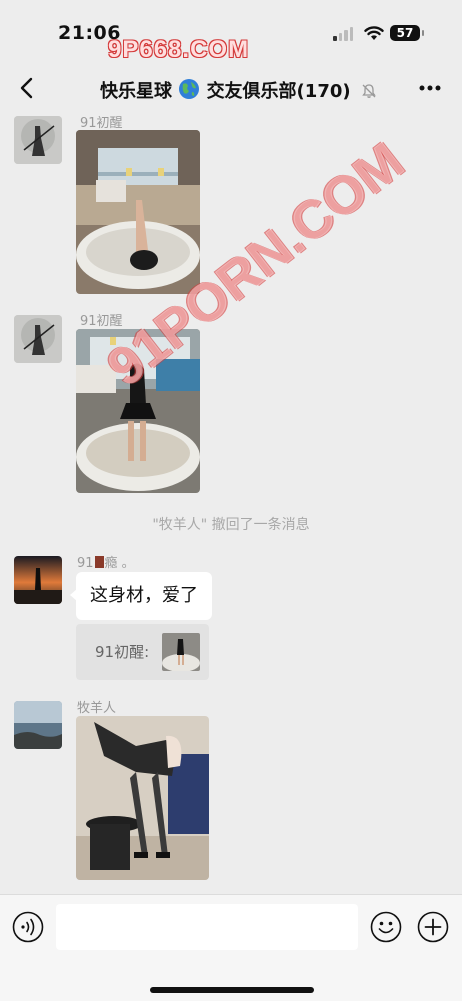  I want to click on quoted-message: 91初醒:, so click(142, 652).